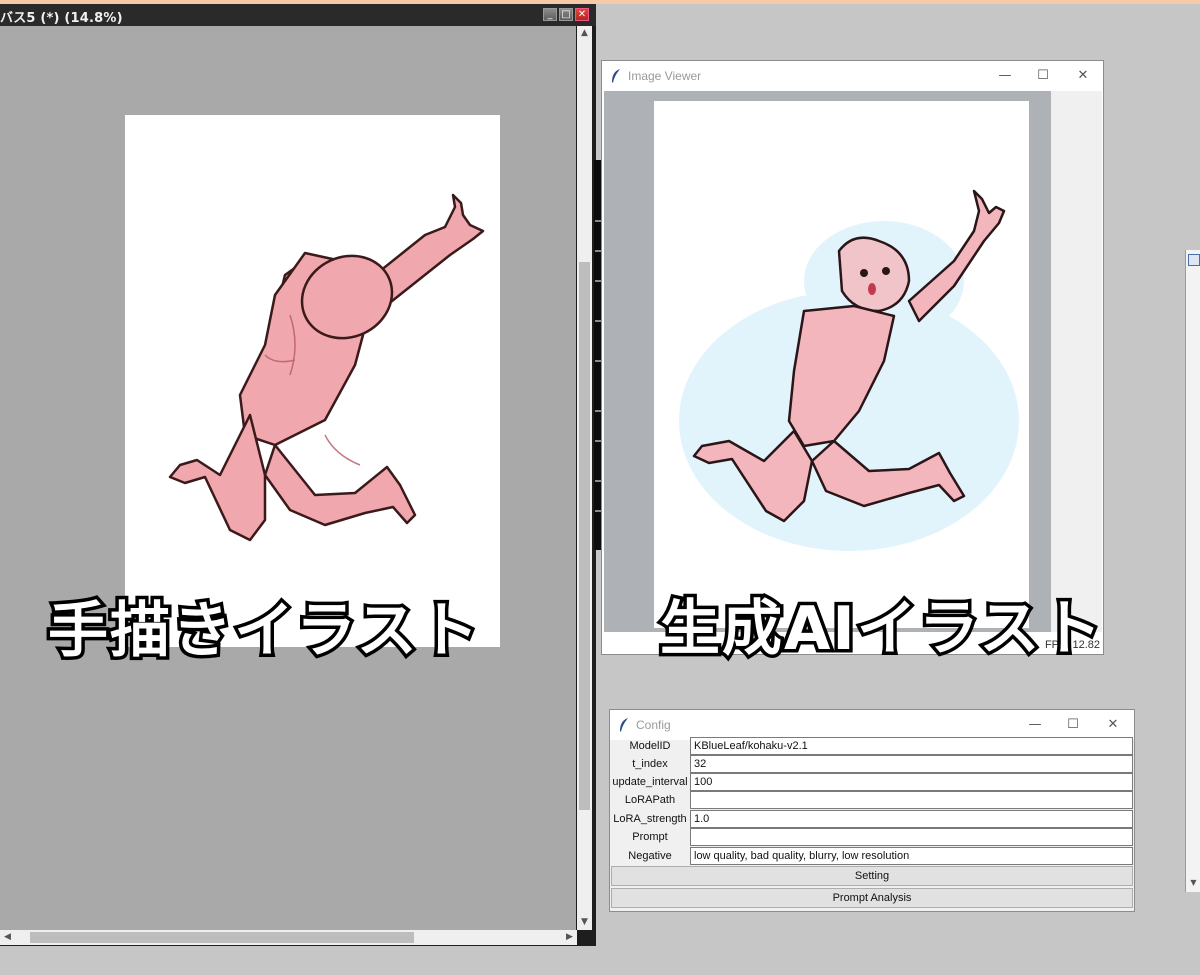 The height and width of the screenshot is (975, 1200). Describe the element at coordinates (1073, 725) in the screenshot. I see `config-maximize-button: ☐` at that location.